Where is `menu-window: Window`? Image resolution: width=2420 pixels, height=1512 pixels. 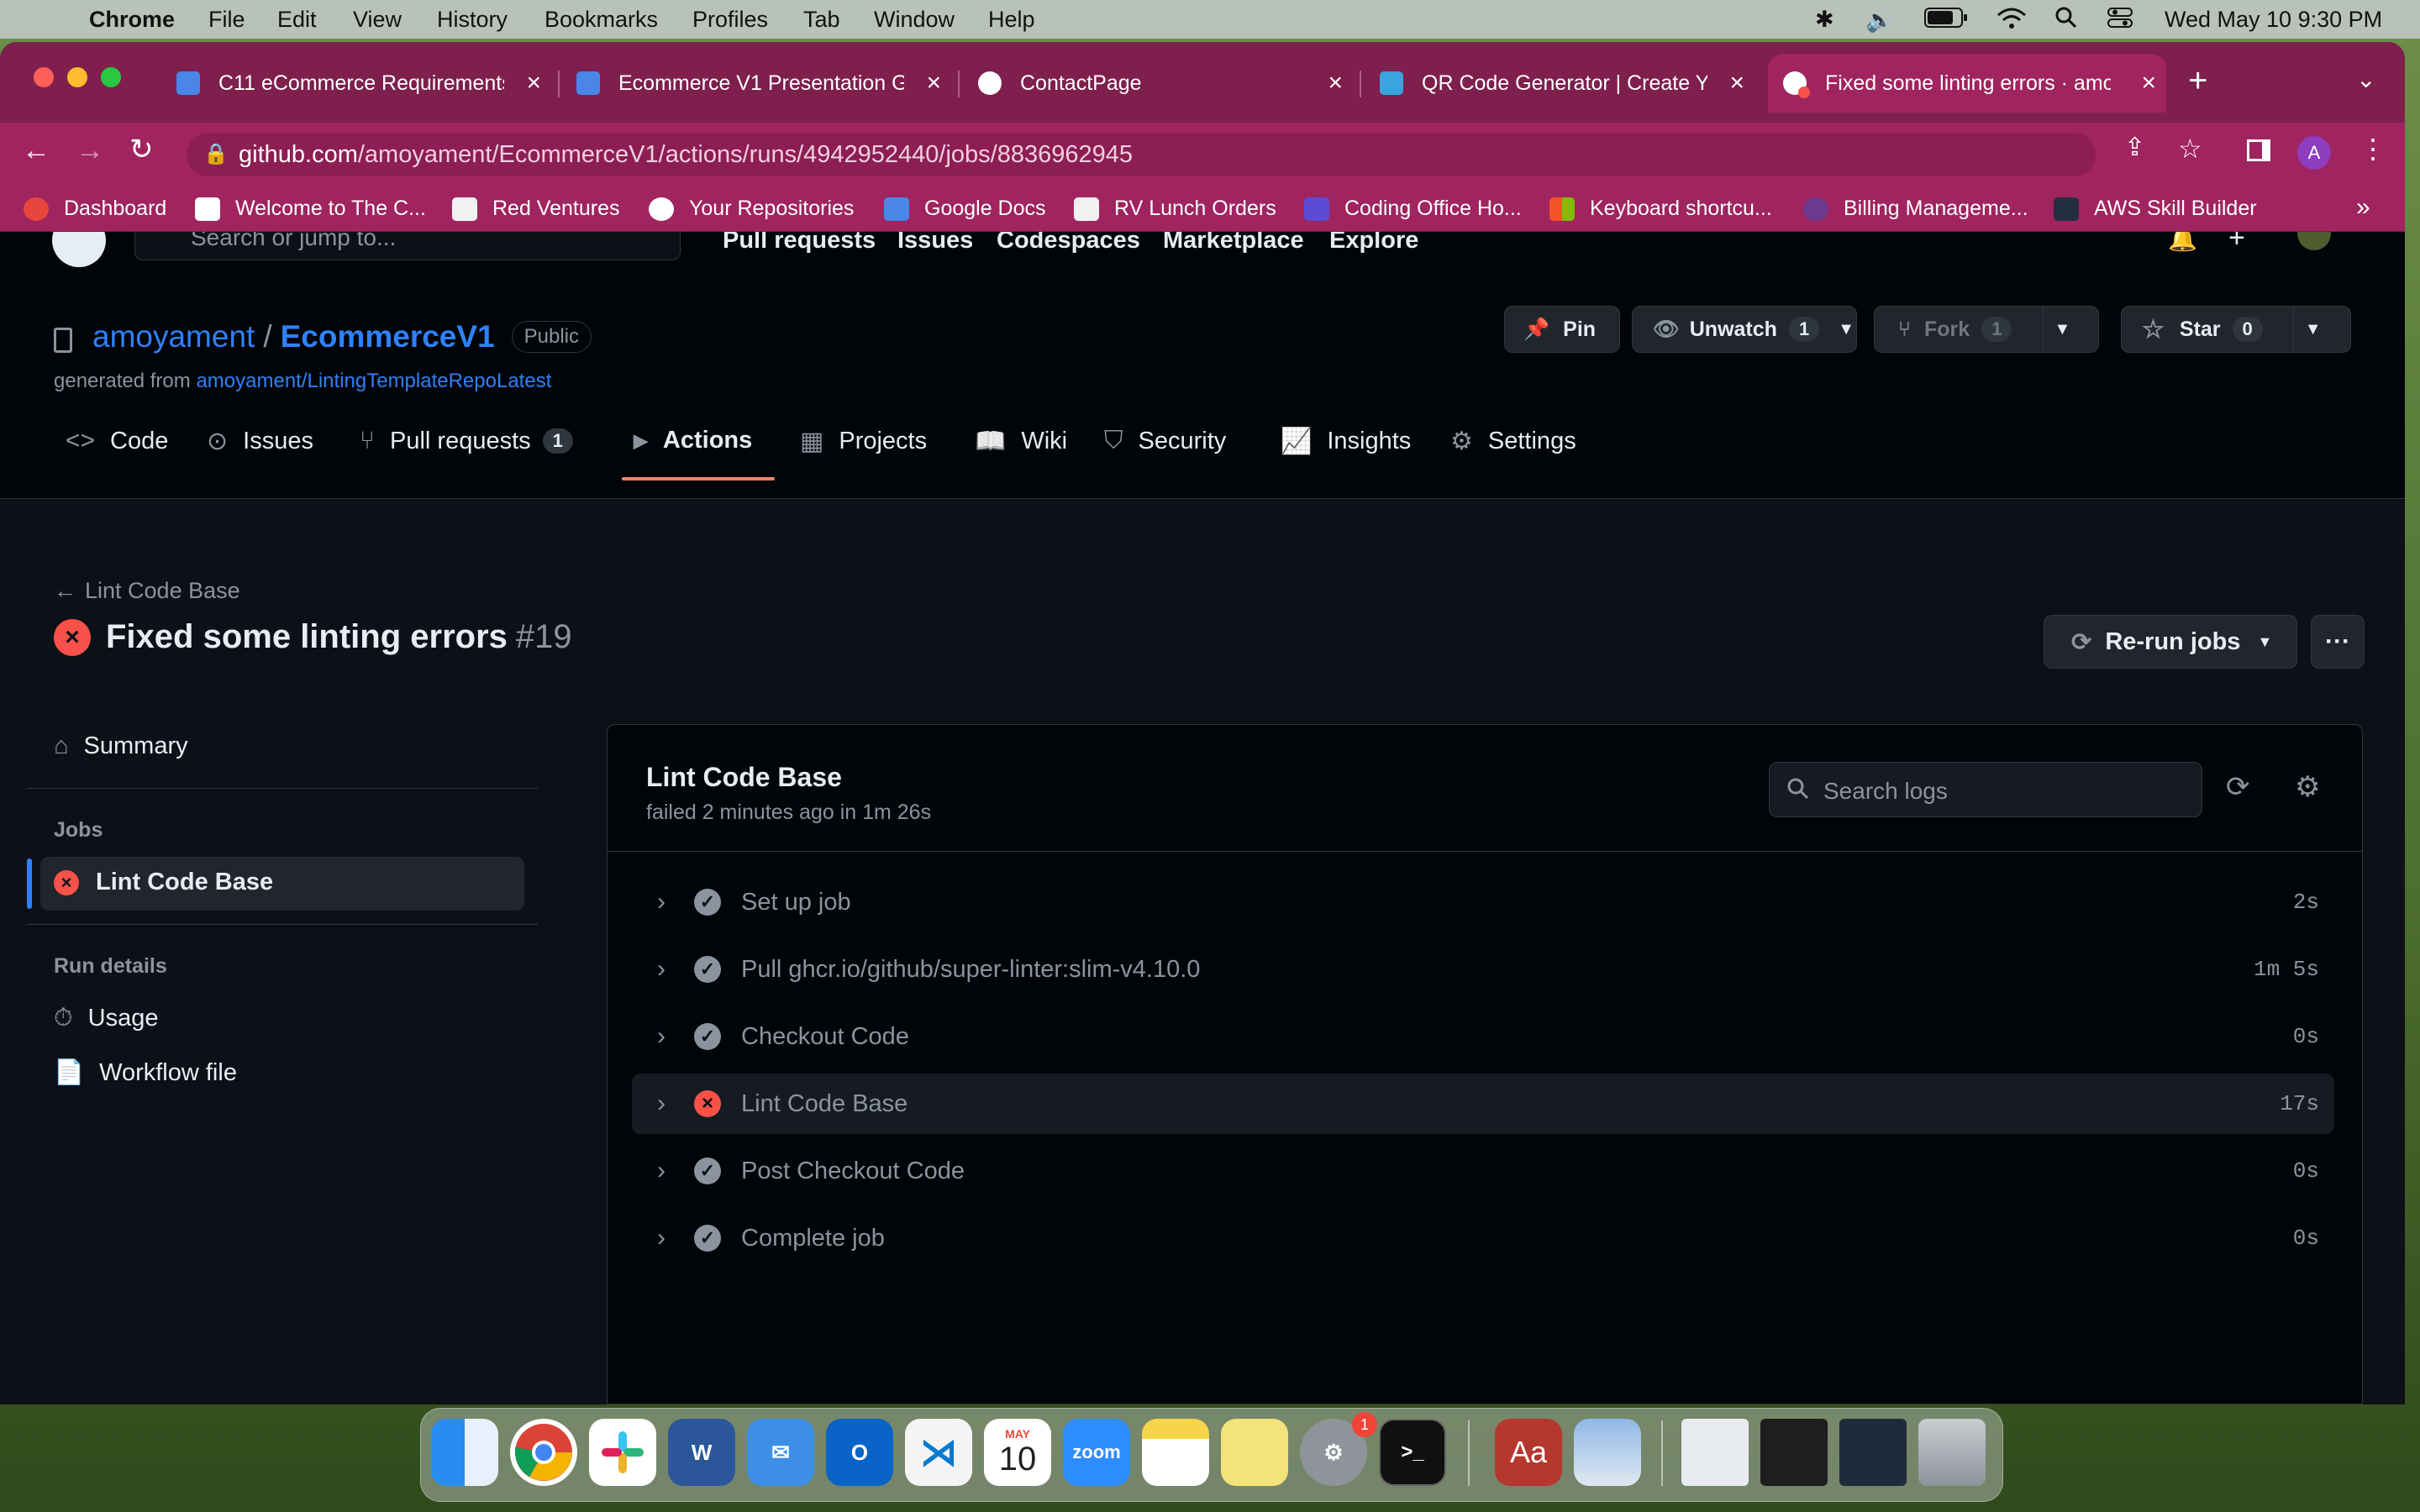 menu-window: Window is located at coordinates (914, 20).